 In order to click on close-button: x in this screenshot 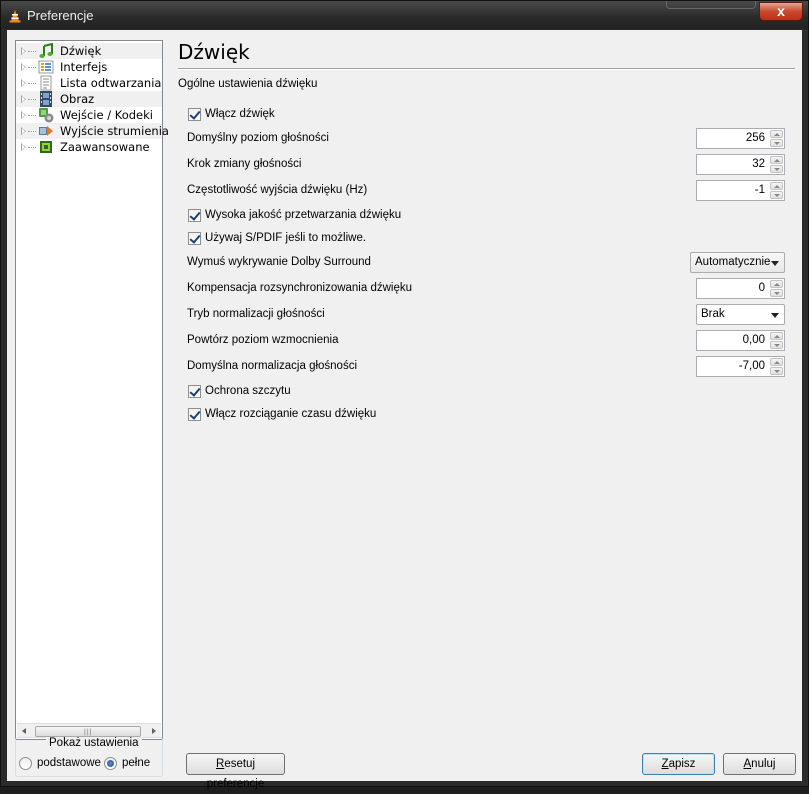, I will do `click(781, 11)`.